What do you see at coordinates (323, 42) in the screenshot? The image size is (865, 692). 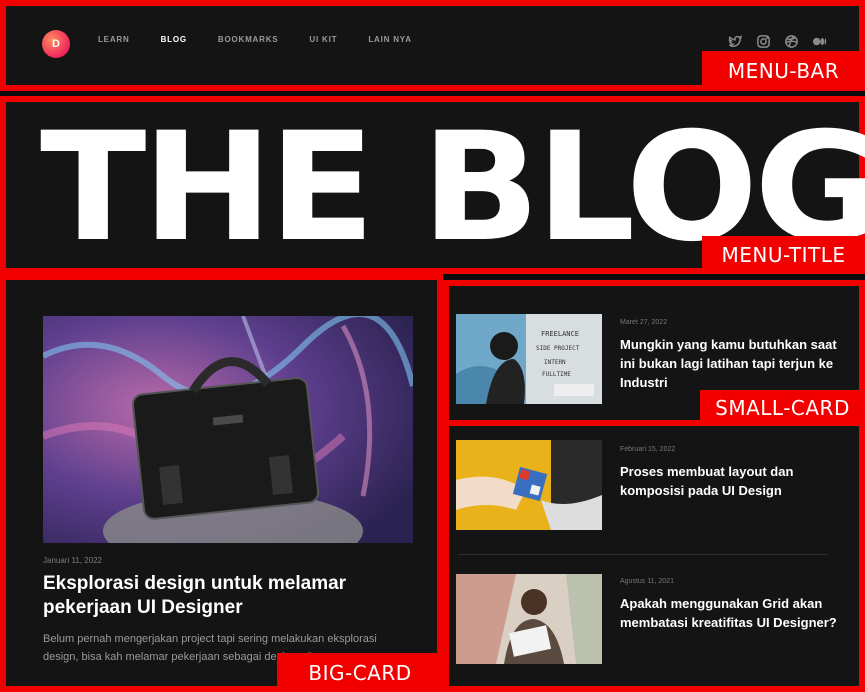 I see `nav-ui-kit: UI KIT` at bounding box center [323, 42].